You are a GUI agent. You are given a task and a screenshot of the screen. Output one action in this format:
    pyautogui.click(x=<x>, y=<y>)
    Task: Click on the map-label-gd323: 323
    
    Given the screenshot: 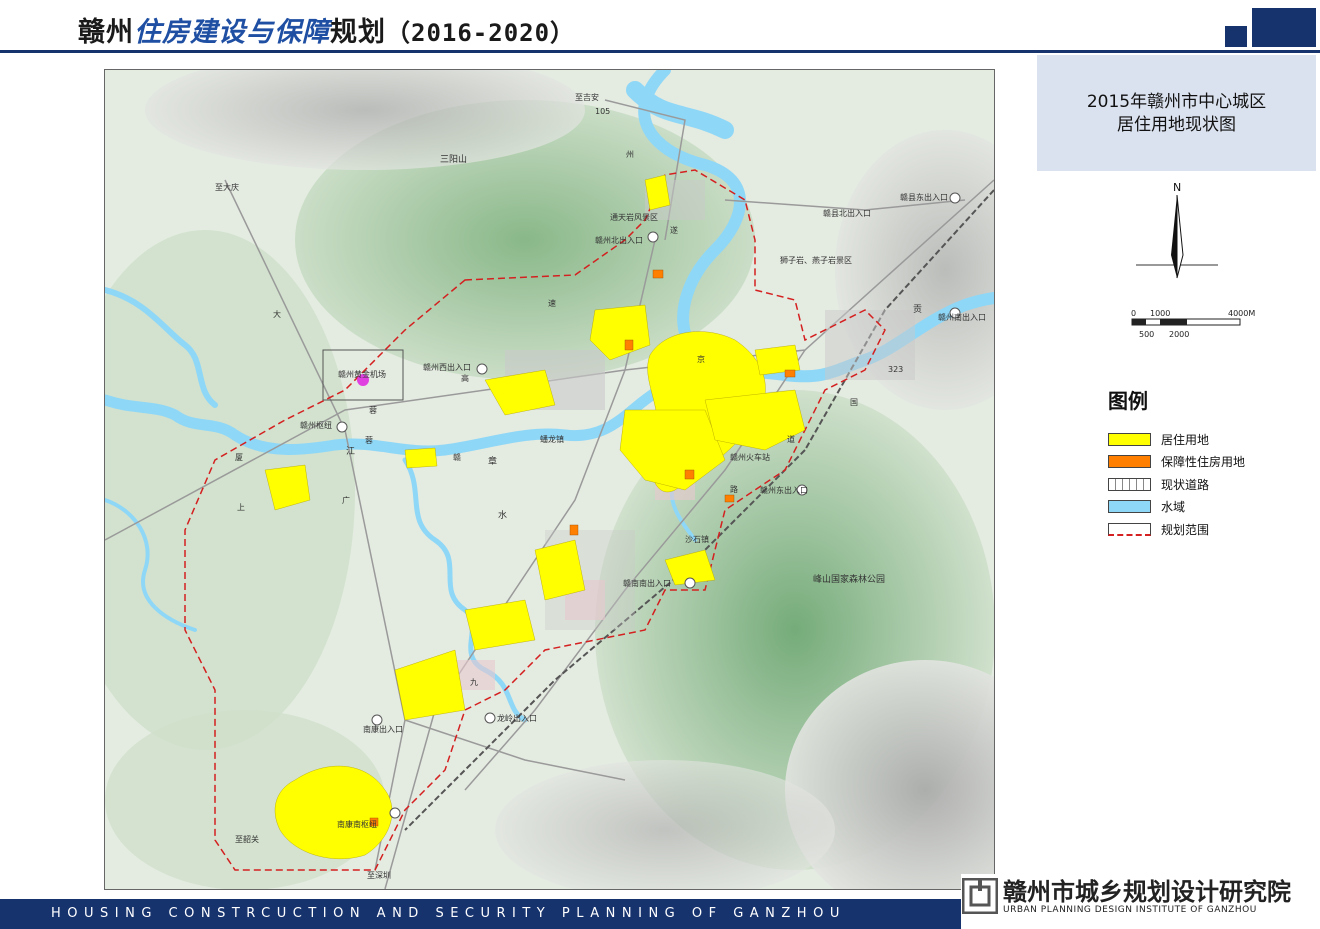 What is the action you would take?
    pyautogui.click(x=895, y=369)
    